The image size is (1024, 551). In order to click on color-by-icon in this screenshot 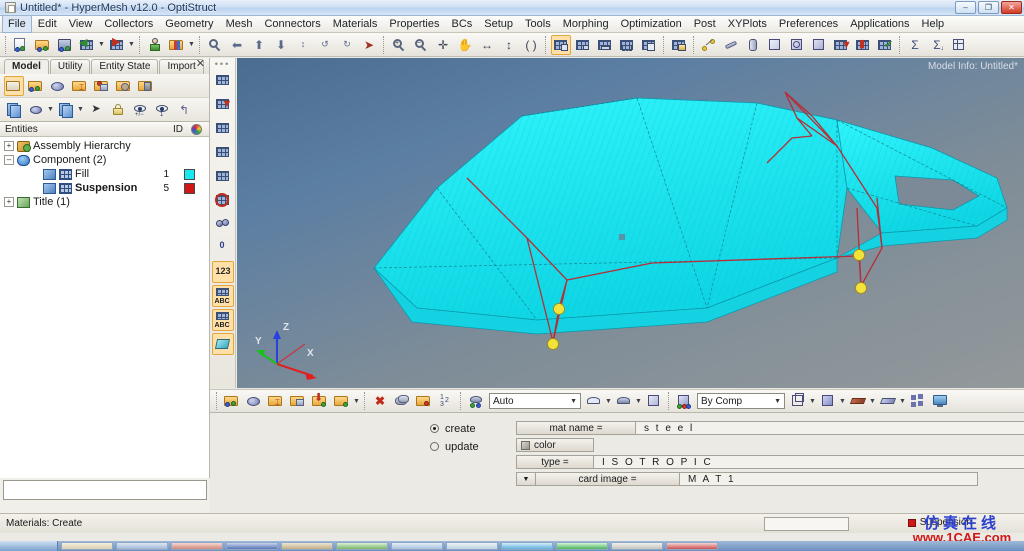, I will do `click(684, 401)`.